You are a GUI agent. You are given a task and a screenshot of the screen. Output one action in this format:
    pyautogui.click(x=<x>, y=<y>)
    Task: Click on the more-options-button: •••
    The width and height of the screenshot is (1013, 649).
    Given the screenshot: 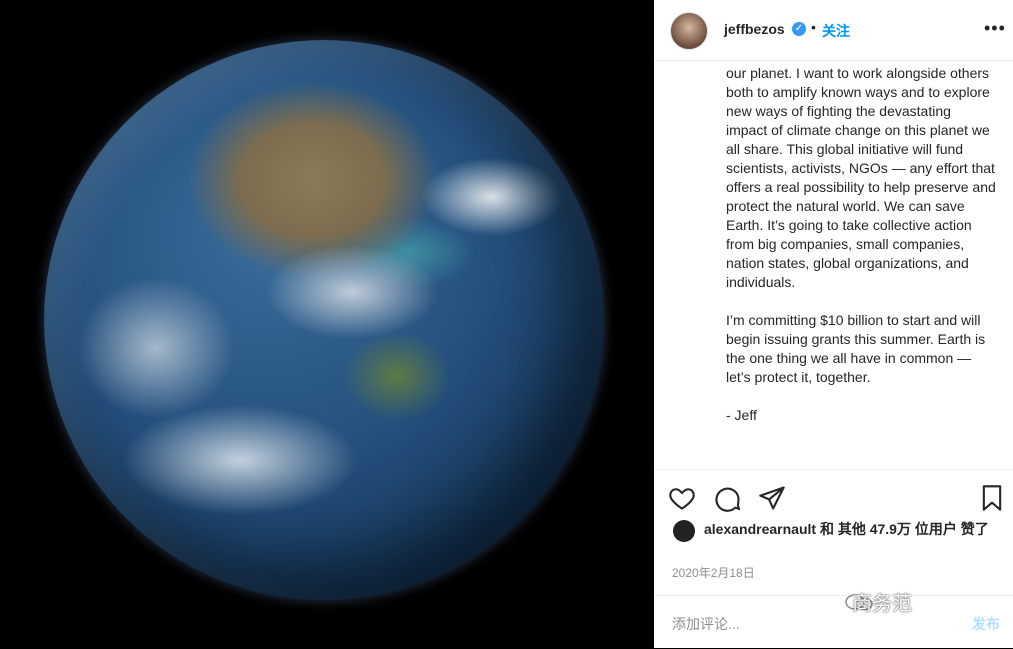 What is the action you would take?
    pyautogui.click(x=995, y=28)
    